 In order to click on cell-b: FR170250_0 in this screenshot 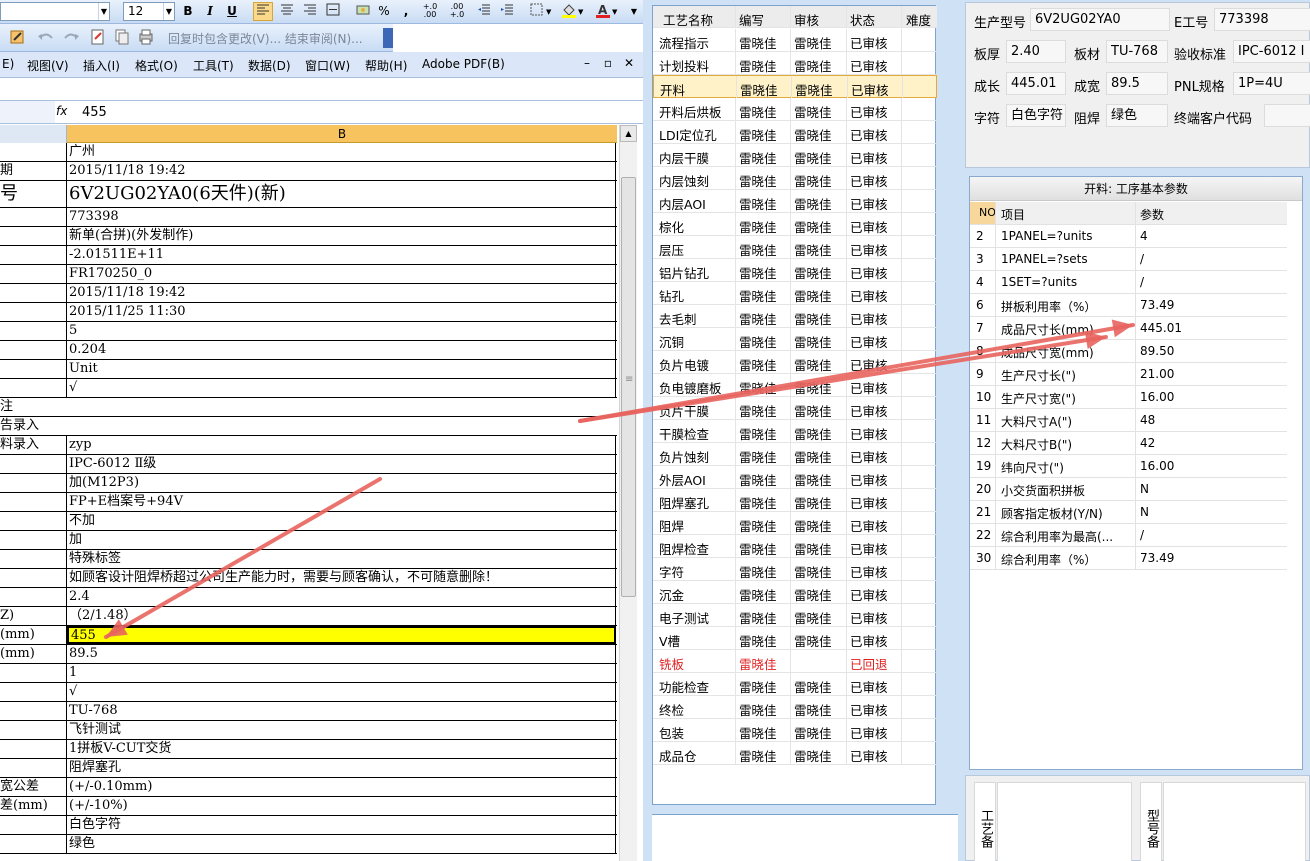, I will do `click(341, 274)`.